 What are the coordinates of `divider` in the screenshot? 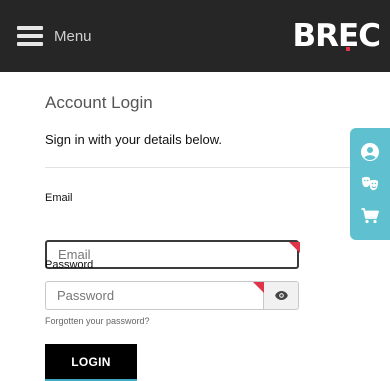 It's located at (197, 167).